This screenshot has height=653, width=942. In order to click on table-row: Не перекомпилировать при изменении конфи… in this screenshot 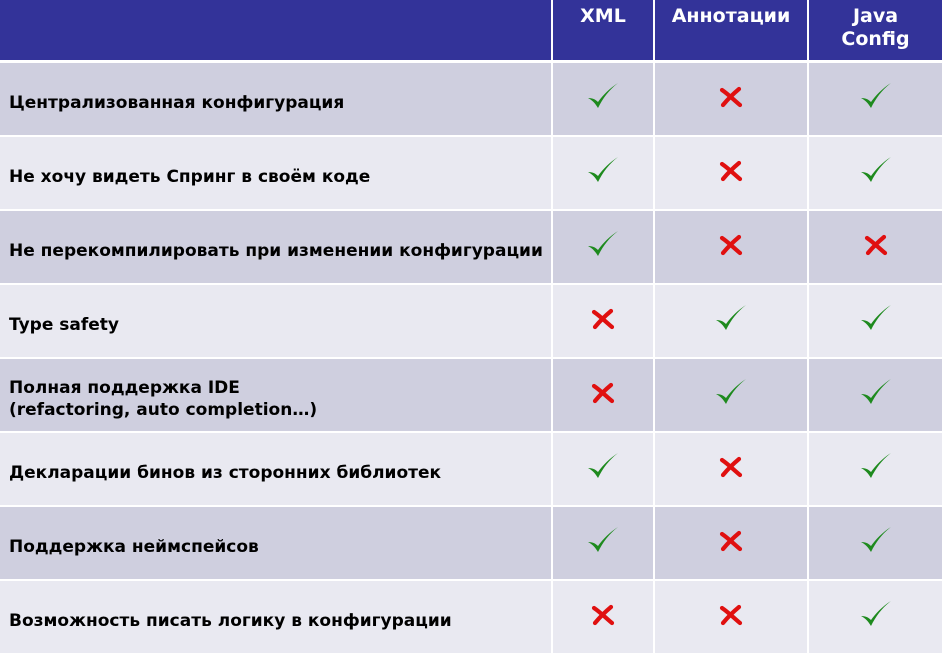, I will do `click(471, 247)`.